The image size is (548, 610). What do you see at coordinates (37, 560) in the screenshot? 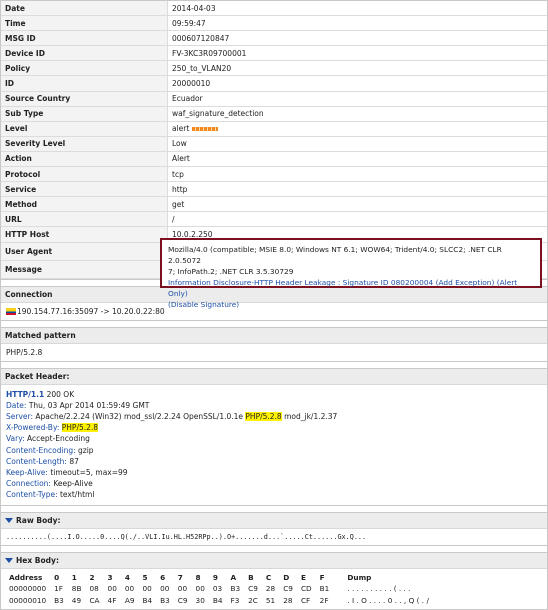
I see `hex-body-title: Hex Body:` at bounding box center [37, 560].